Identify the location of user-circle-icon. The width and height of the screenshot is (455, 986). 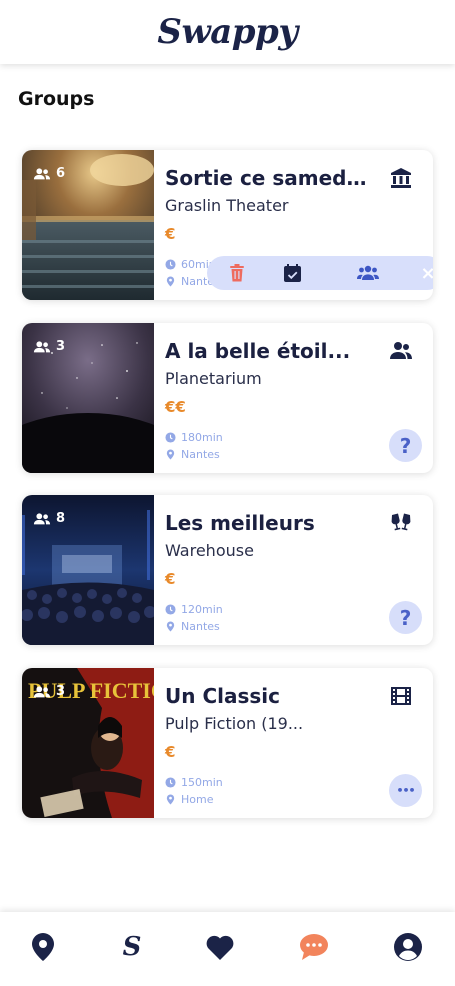
(408, 947).